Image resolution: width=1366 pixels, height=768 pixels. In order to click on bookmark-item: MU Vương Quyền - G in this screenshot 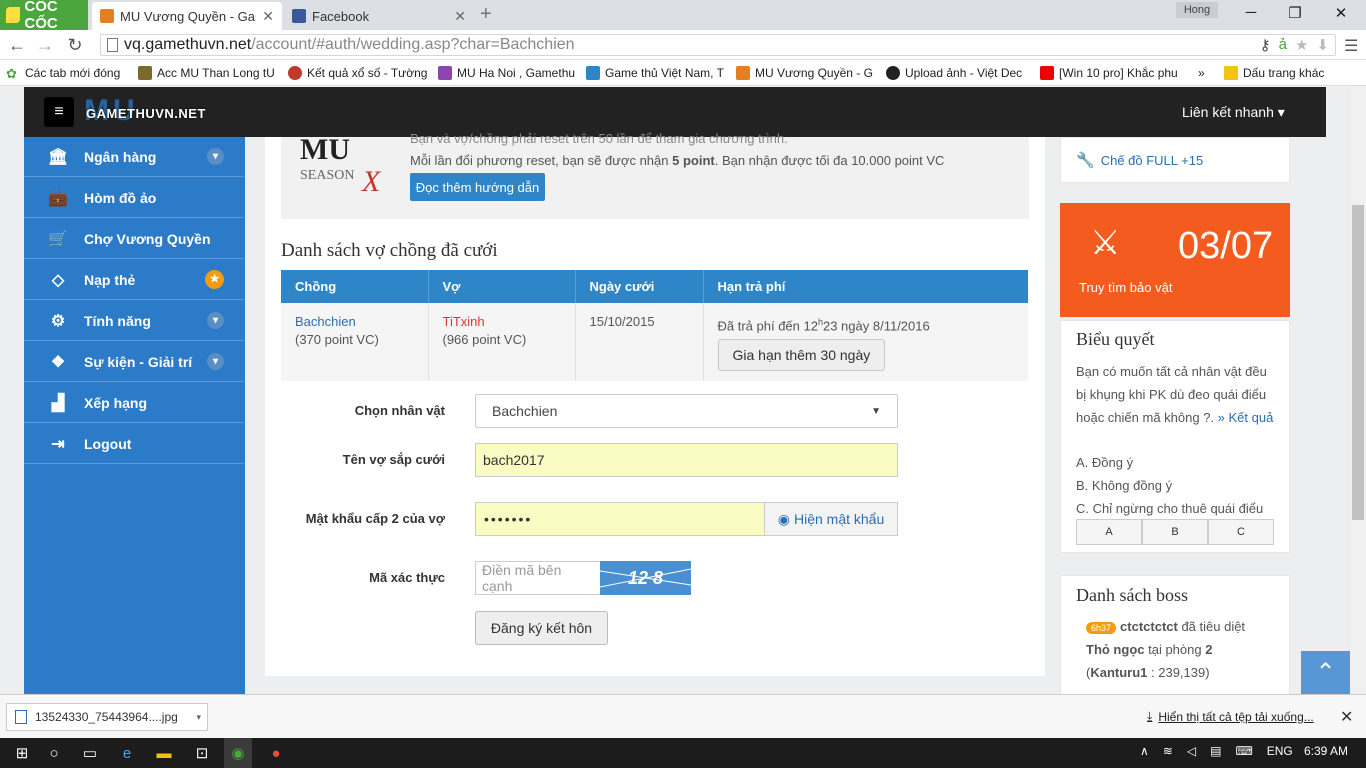, I will do `click(806, 72)`.